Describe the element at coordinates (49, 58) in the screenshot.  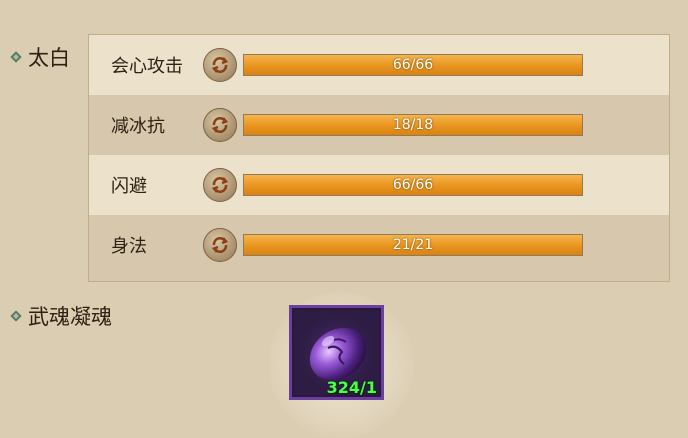
I see `section-title-text: 太白` at that location.